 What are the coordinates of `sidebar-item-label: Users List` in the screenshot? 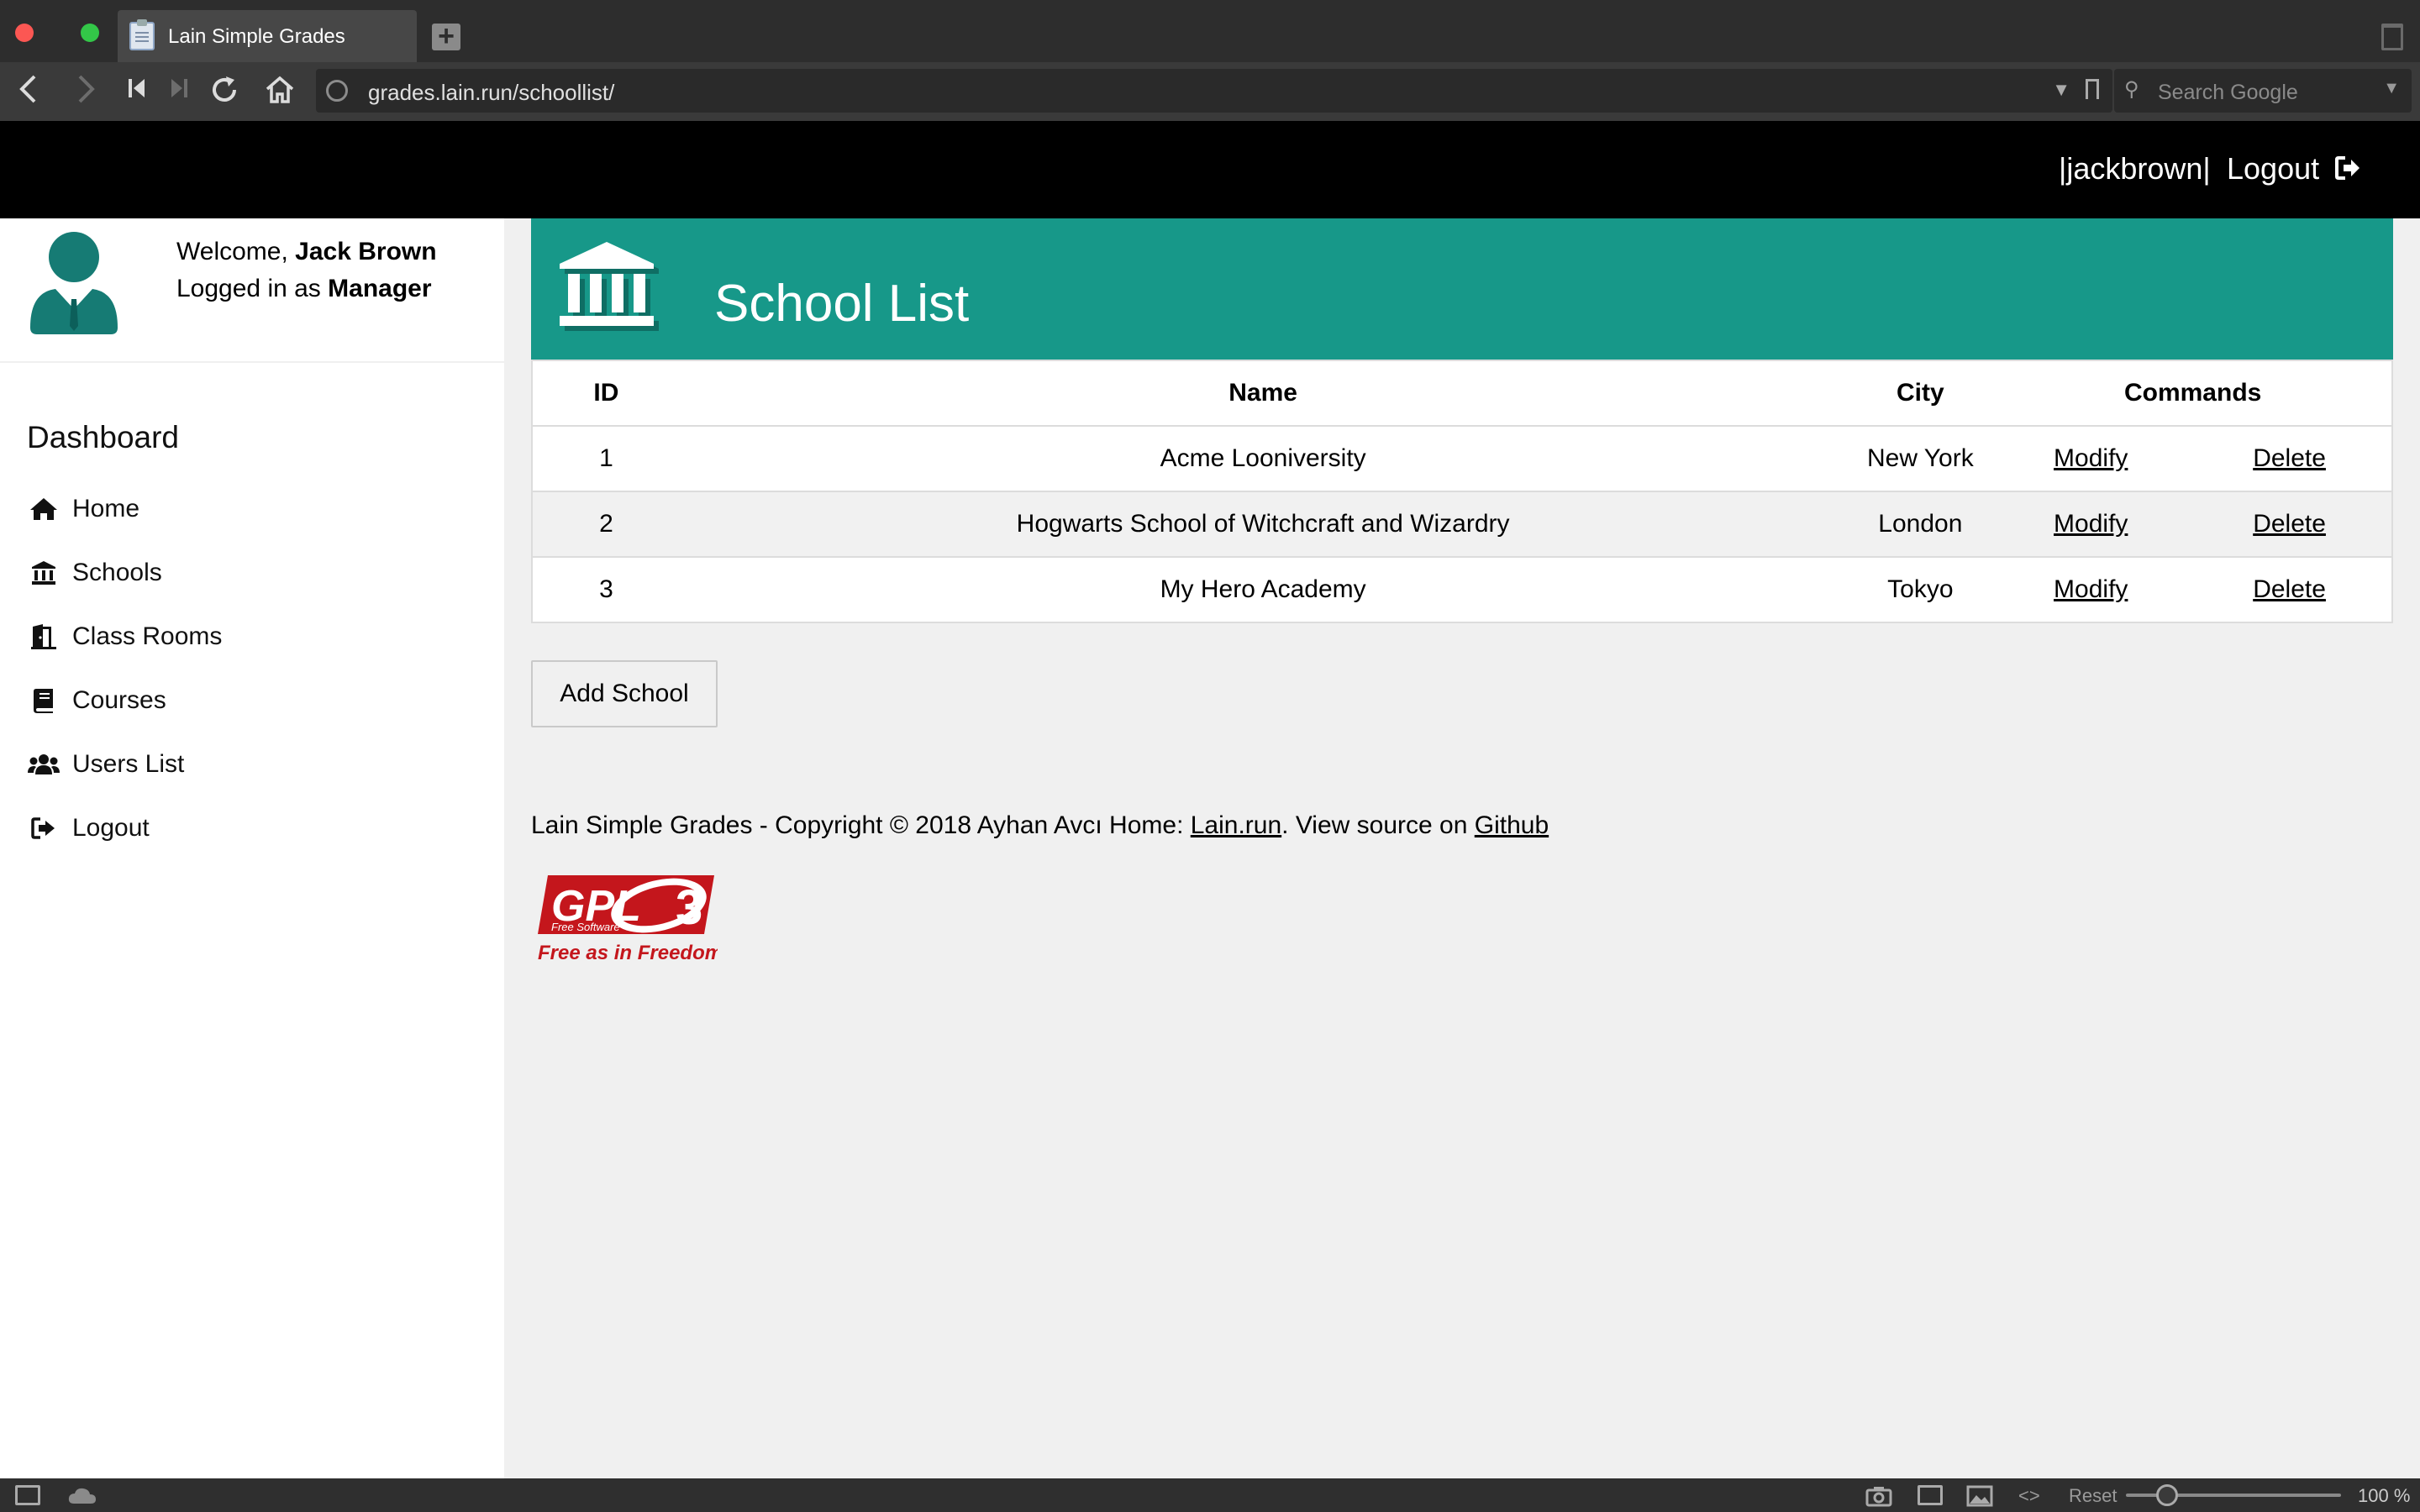 It's located at (128, 764).